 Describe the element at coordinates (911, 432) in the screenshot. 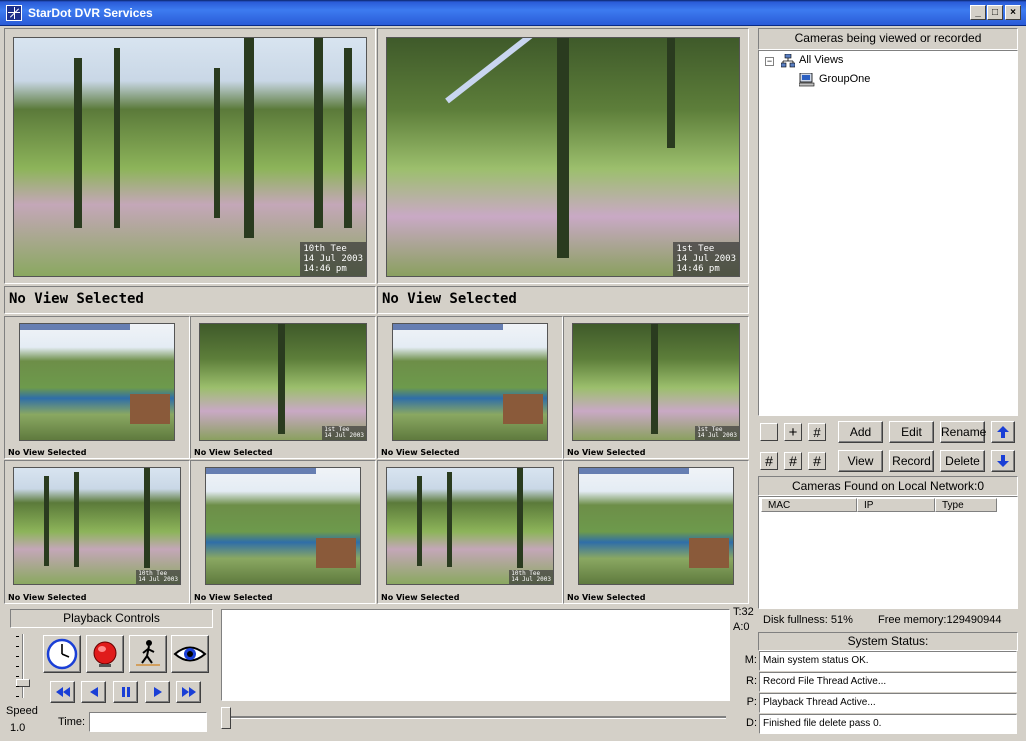

I see `edit-button: Edit` at that location.